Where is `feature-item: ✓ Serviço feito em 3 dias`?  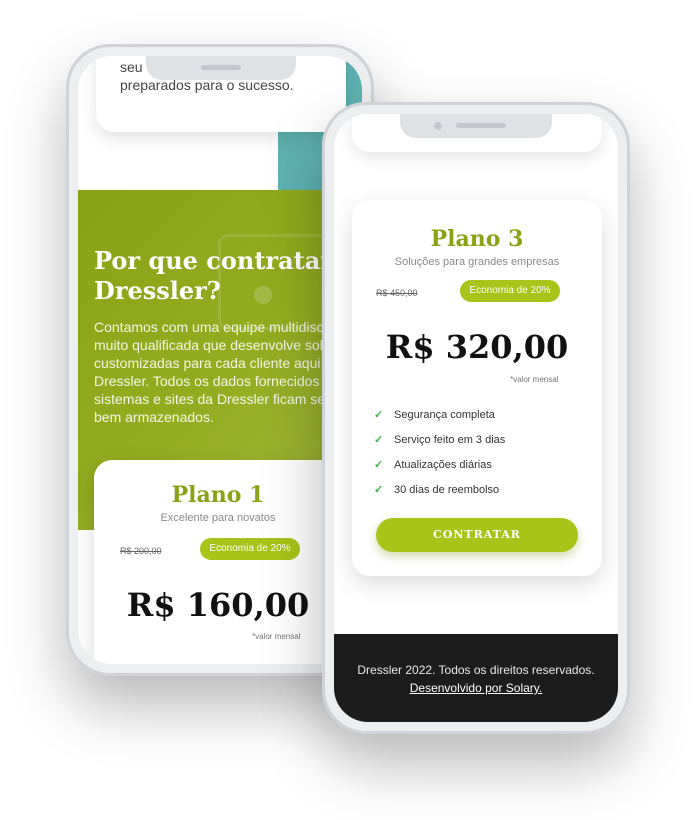 feature-item: ✓ Serviço feito em 3 dias is located at coordinates (440, 440).